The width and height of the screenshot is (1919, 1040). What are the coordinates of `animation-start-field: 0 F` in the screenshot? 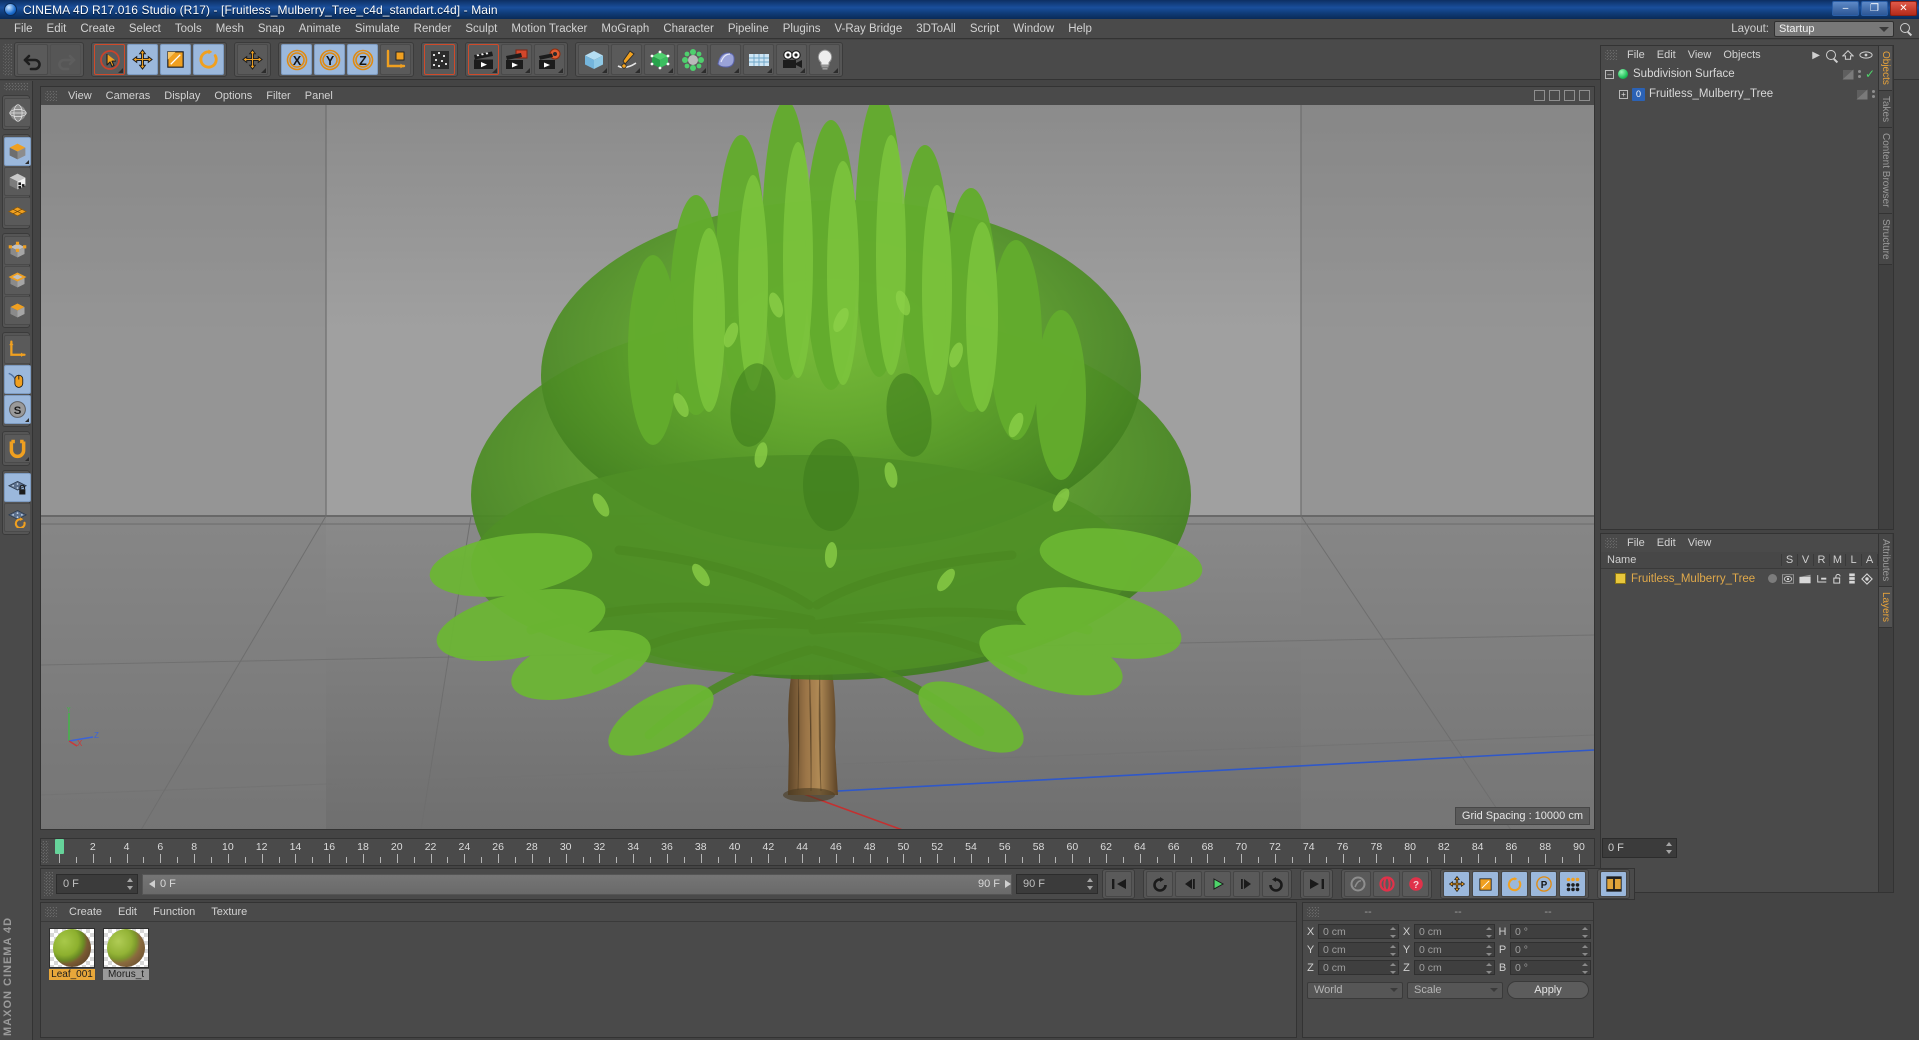 It's located at (97, 884).